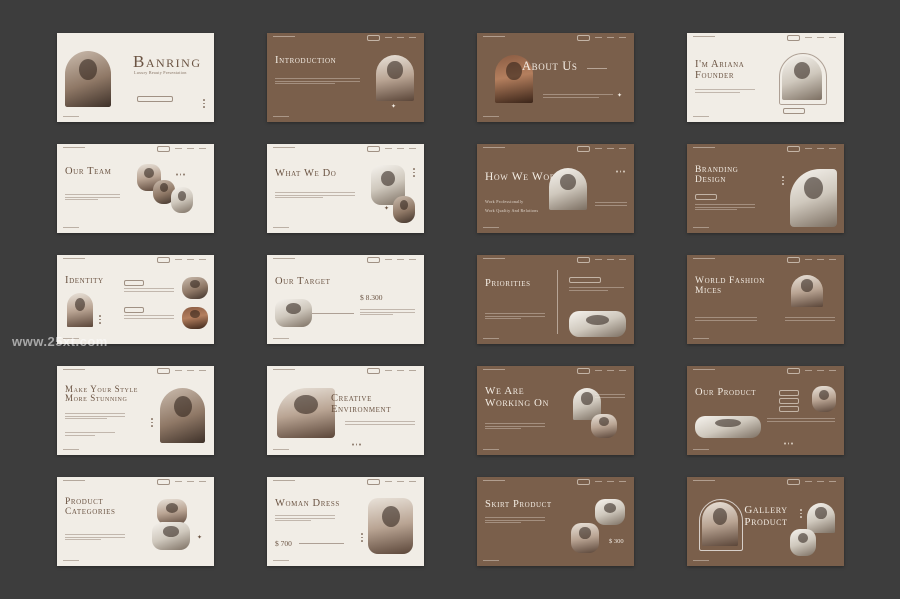  I want to click on slide-title: Our Target, so click(303, 281).